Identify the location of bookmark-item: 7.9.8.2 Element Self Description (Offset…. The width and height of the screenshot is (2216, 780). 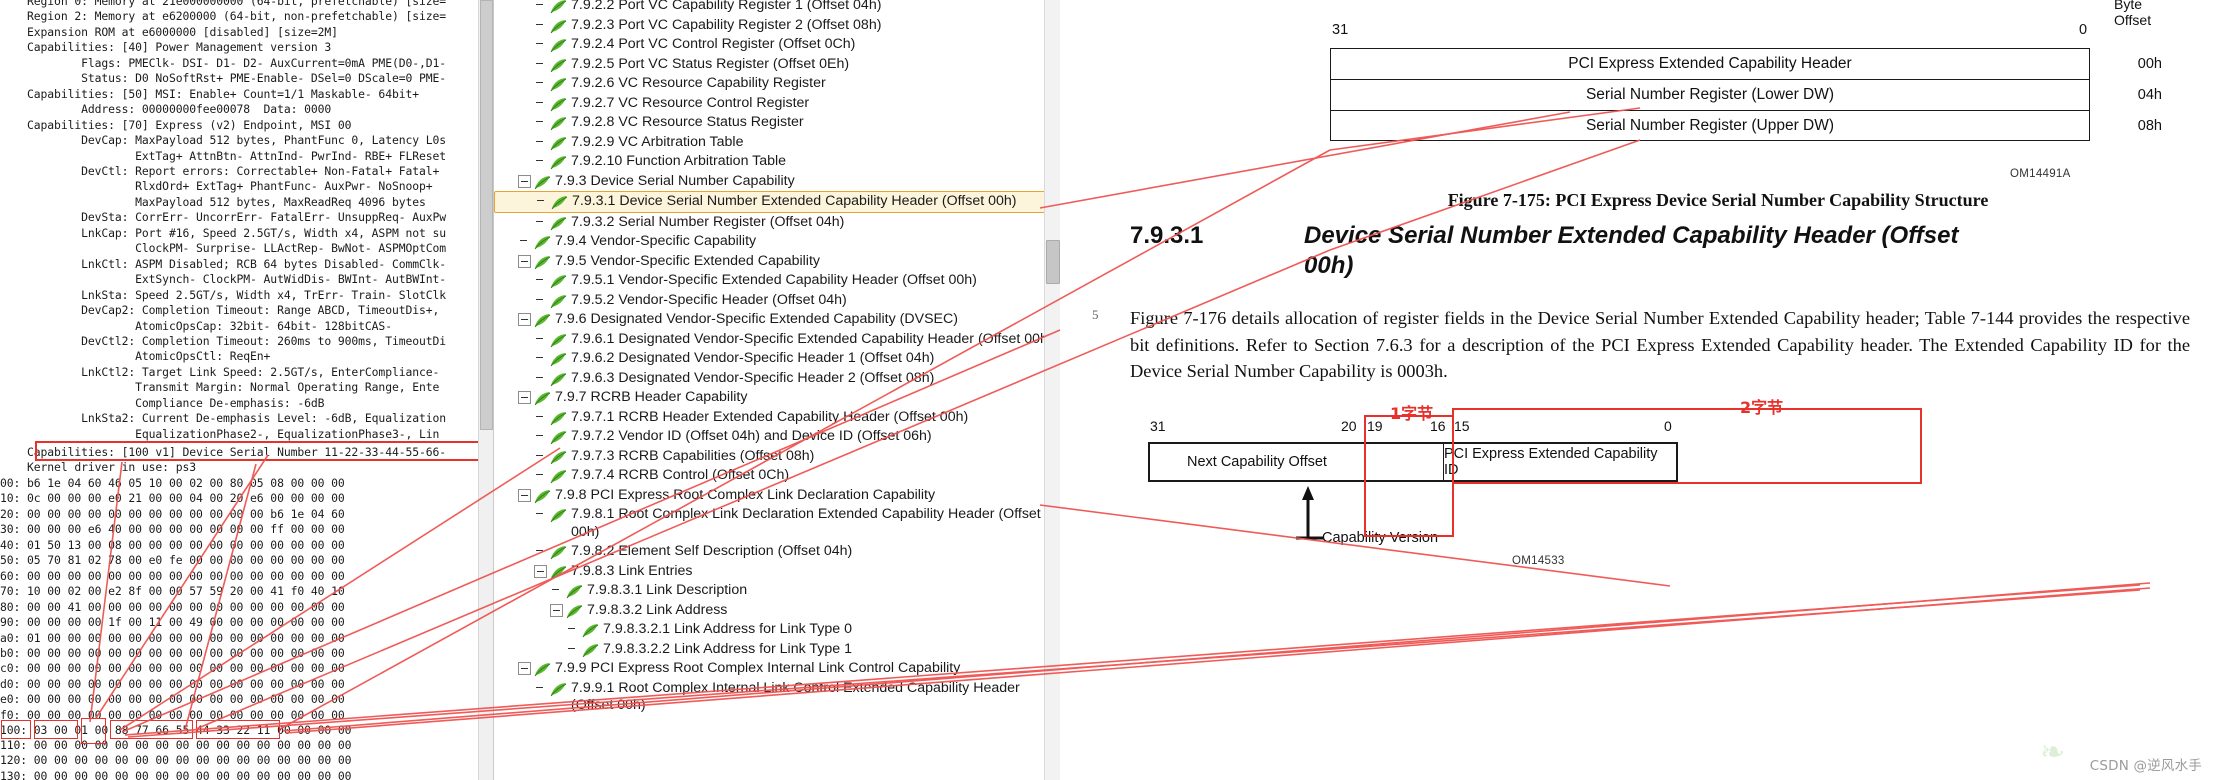
(777, 552).